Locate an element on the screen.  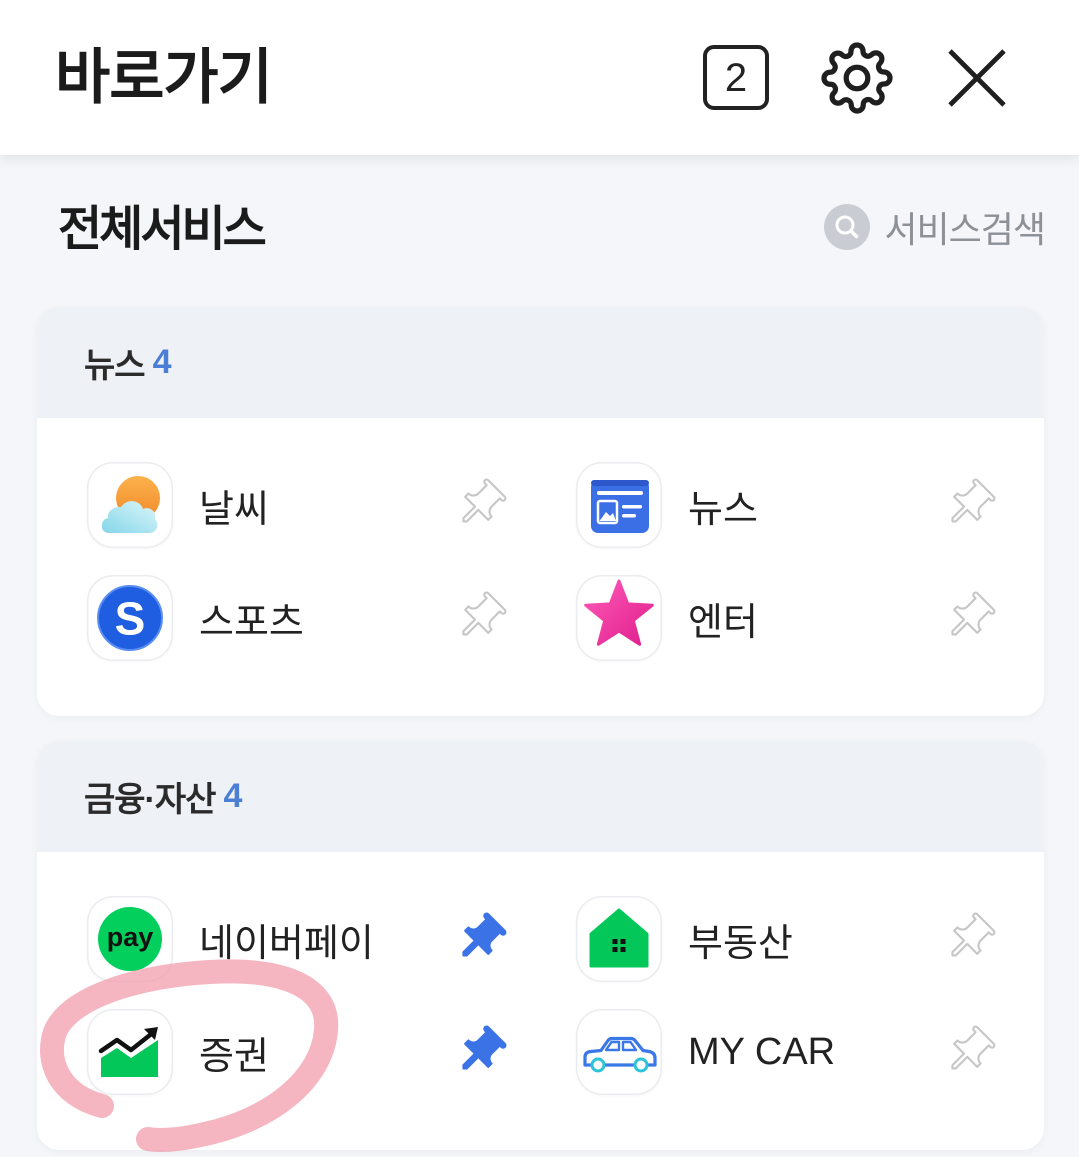
tab-count-button: 2 is located at coordinates (736, 77).